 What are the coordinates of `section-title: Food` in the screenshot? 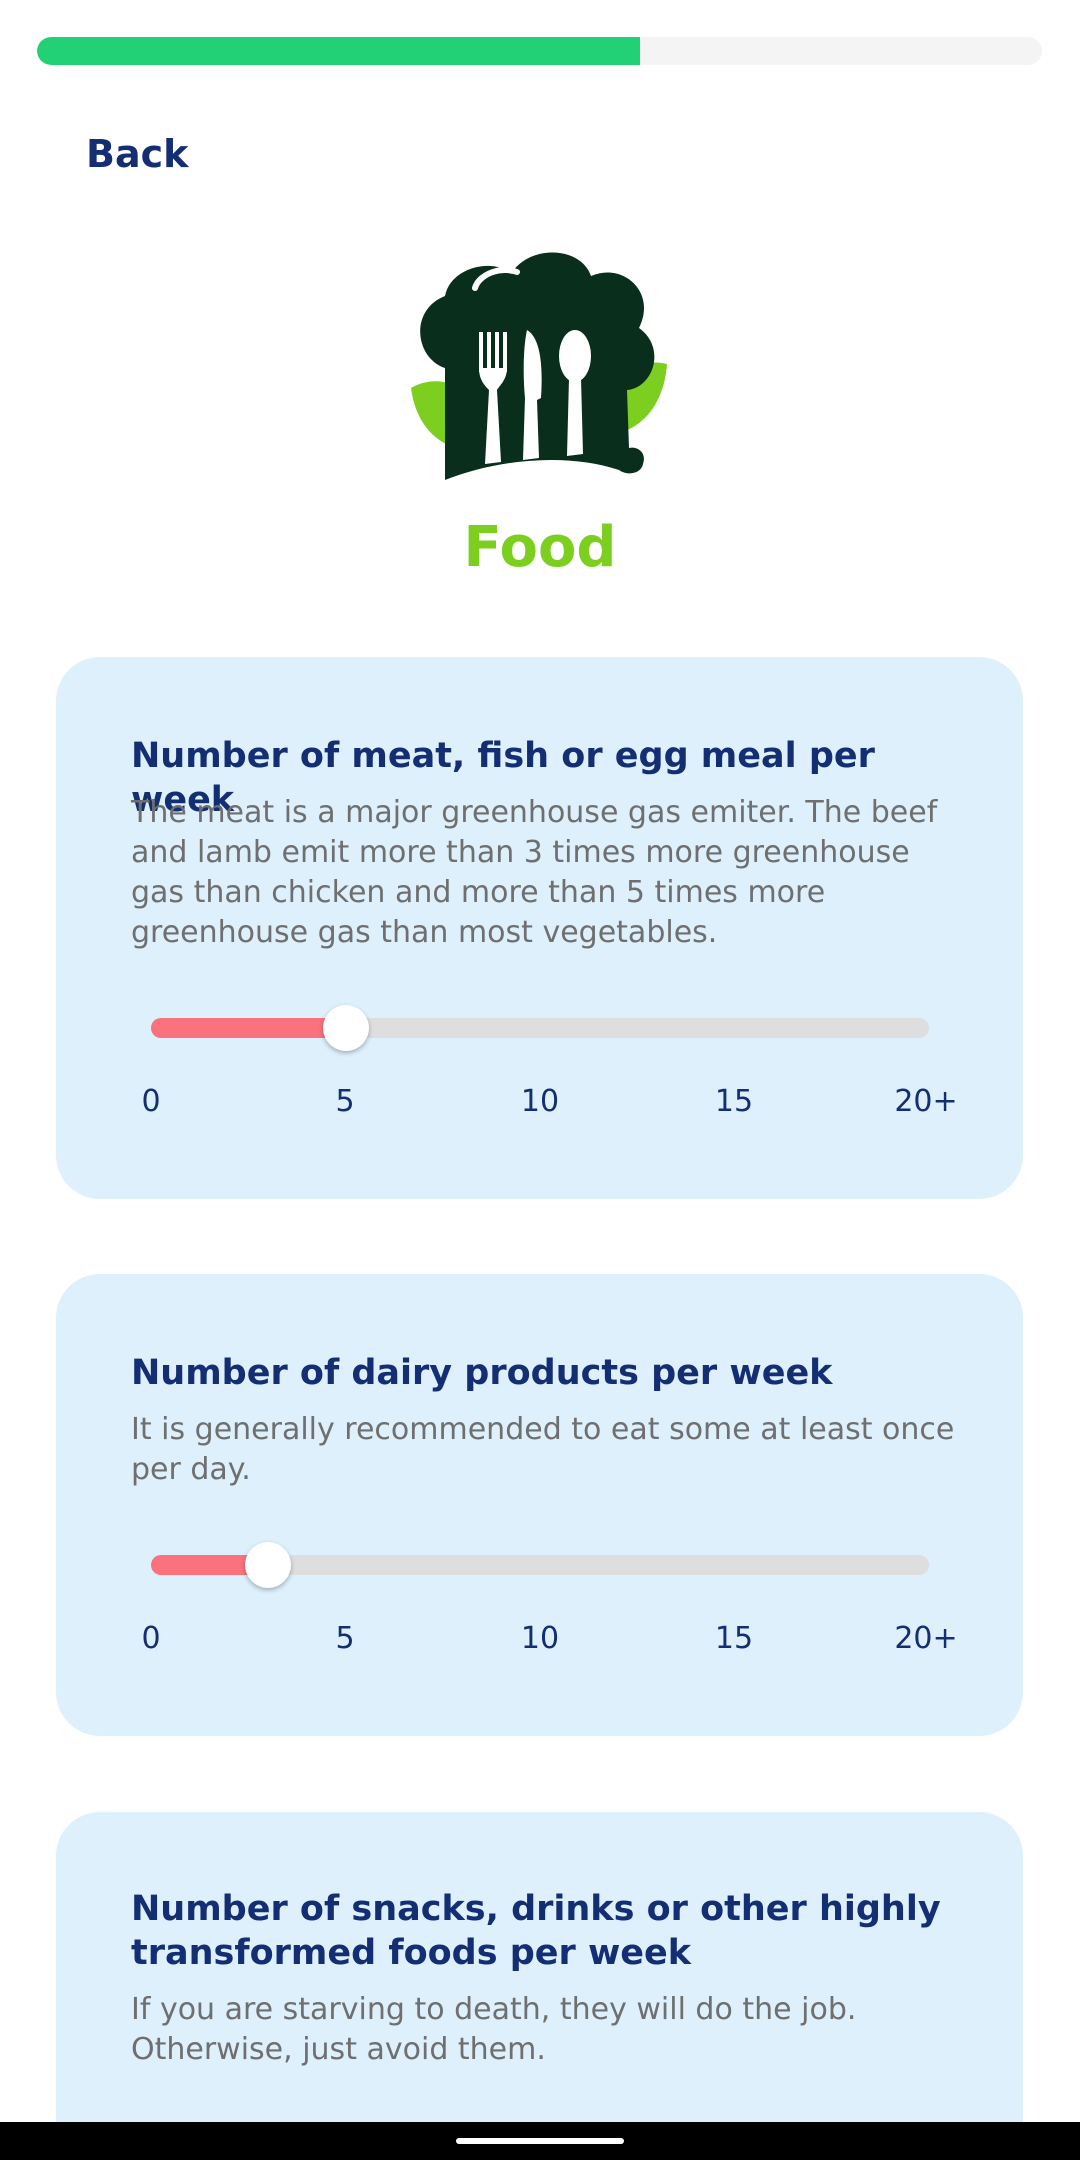 It's located at (540, 547).